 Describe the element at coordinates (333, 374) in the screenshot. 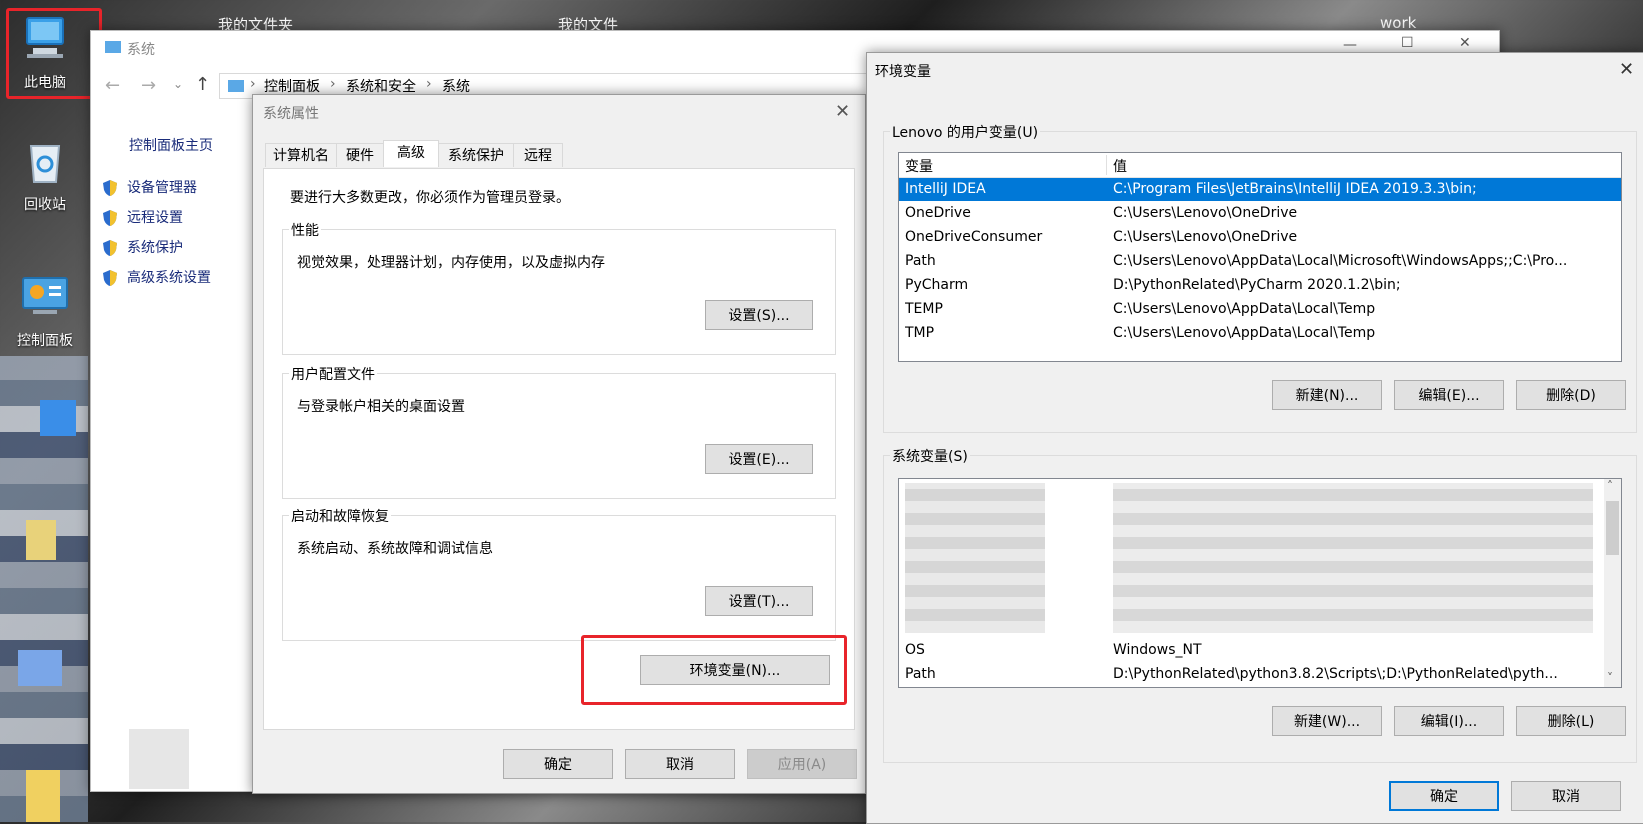

I see `group-title: 用户配置文件` at that location.